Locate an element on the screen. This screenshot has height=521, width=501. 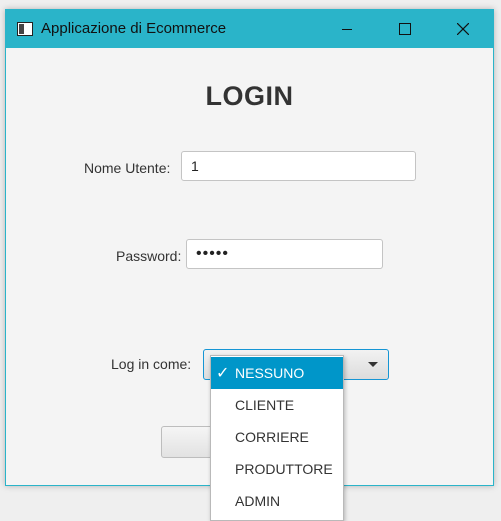
window-title: Applicazione di Ecommerce is located at coordinates (134, 28).